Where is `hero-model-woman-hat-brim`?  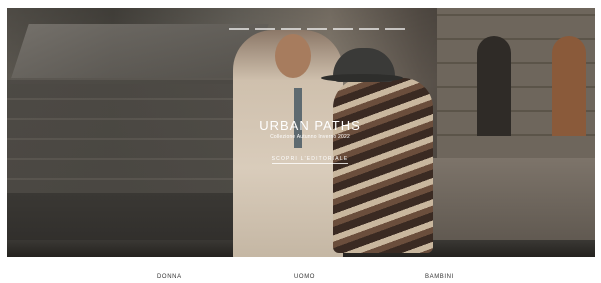 hero-model-woman-hat-brim is located at coordinates (362, 78).